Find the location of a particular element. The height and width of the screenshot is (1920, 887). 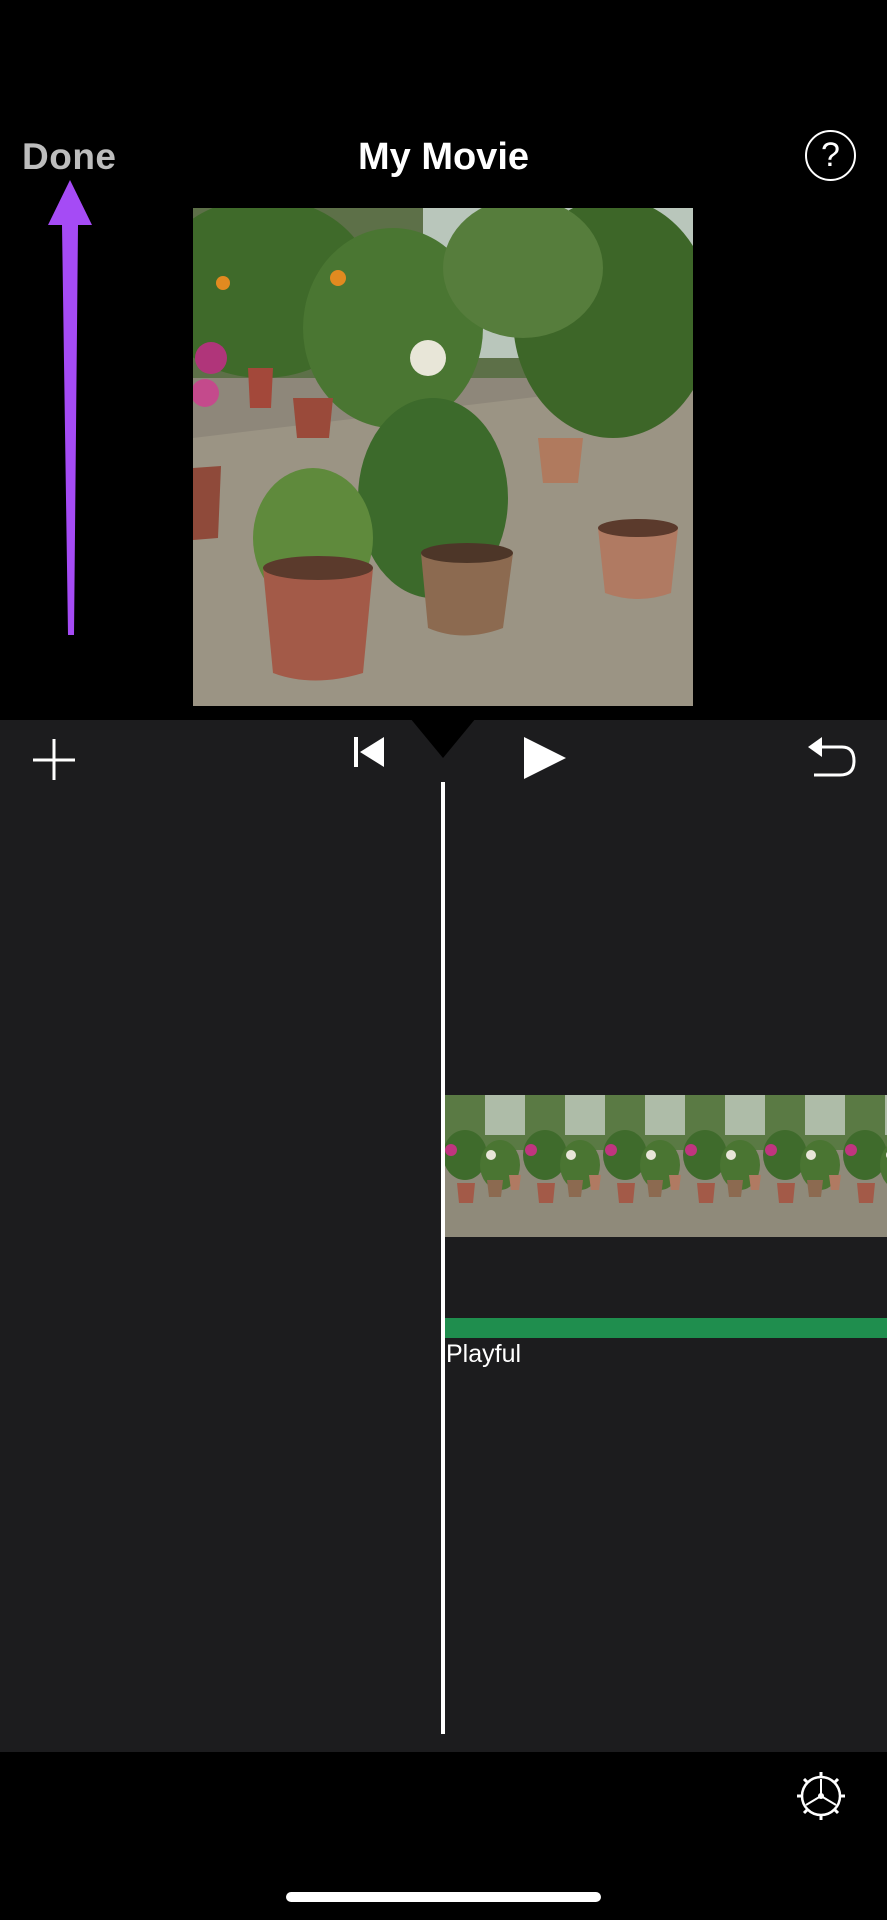

playhead-marker is located at coordinates (443, 738).